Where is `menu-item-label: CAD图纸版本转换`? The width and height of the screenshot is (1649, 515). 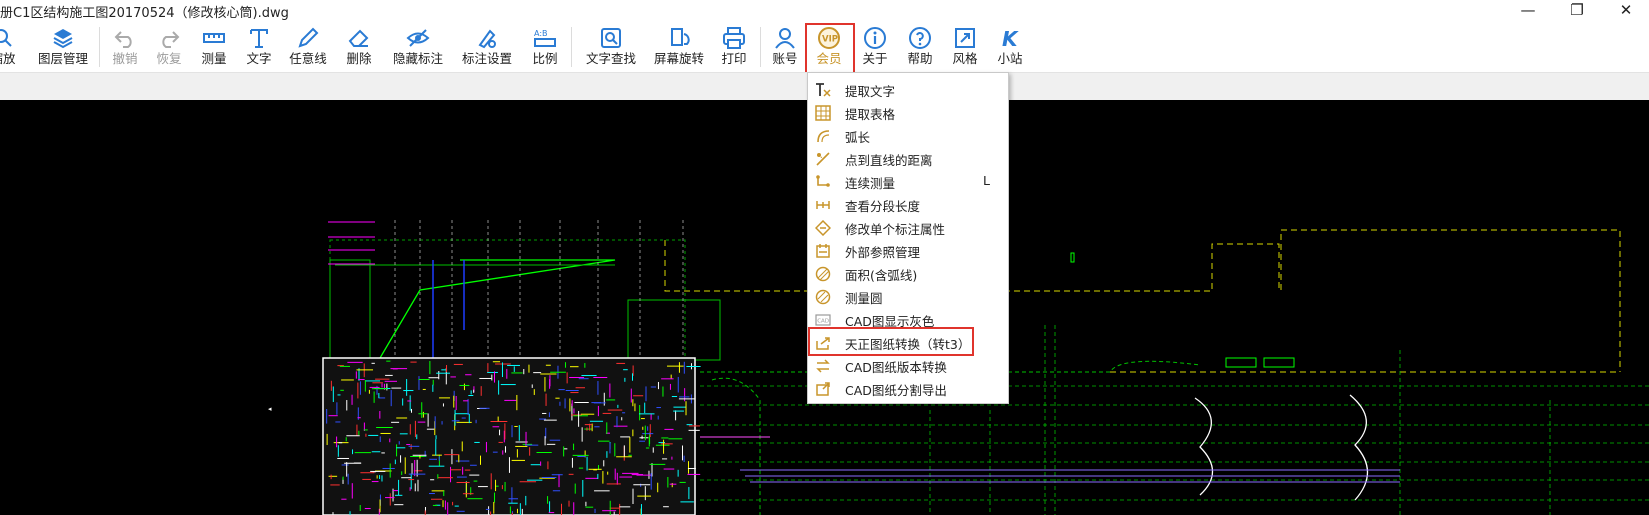 menu-item-label: CAD图纸版本转换 is located at coordinates (896, 367).